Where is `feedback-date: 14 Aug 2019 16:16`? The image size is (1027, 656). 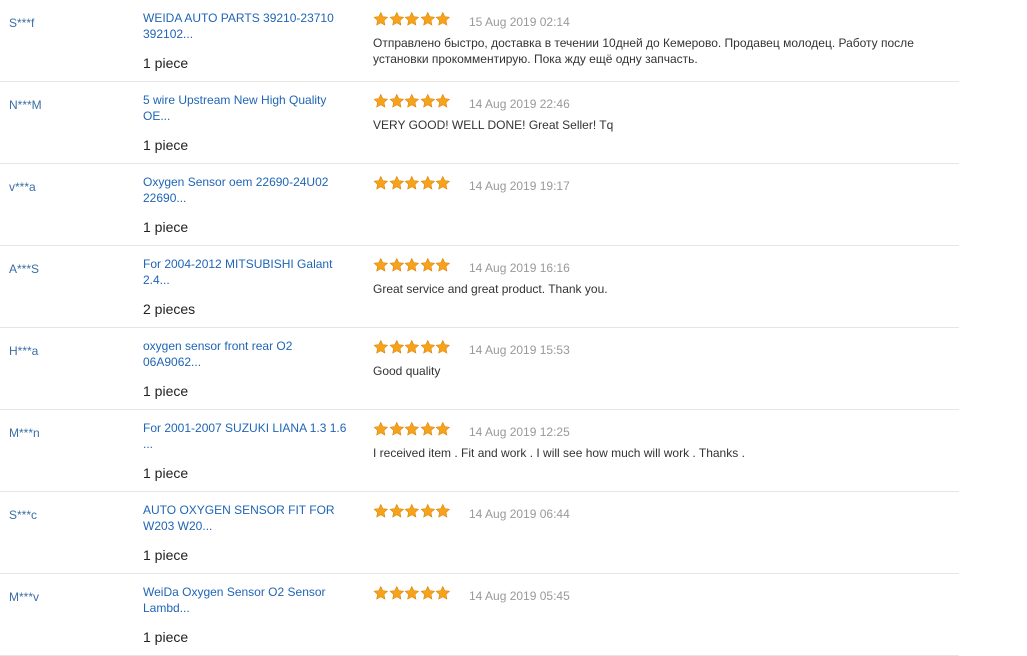 feedback-date: 14 Aug 2019 16:16 is located at coordinates (519, 268).